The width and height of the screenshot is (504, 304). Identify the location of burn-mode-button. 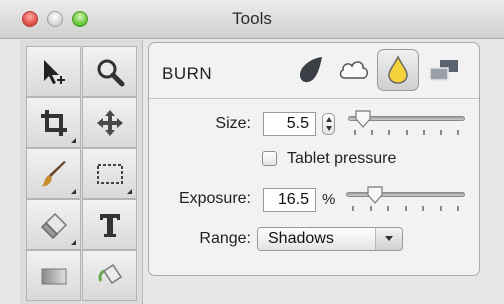
(310, 70).